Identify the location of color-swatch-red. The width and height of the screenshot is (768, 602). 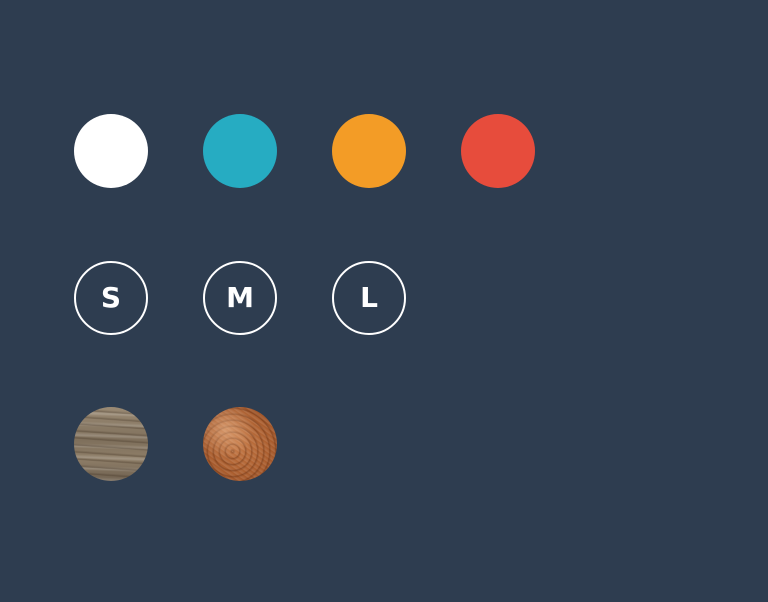
(498, 151).